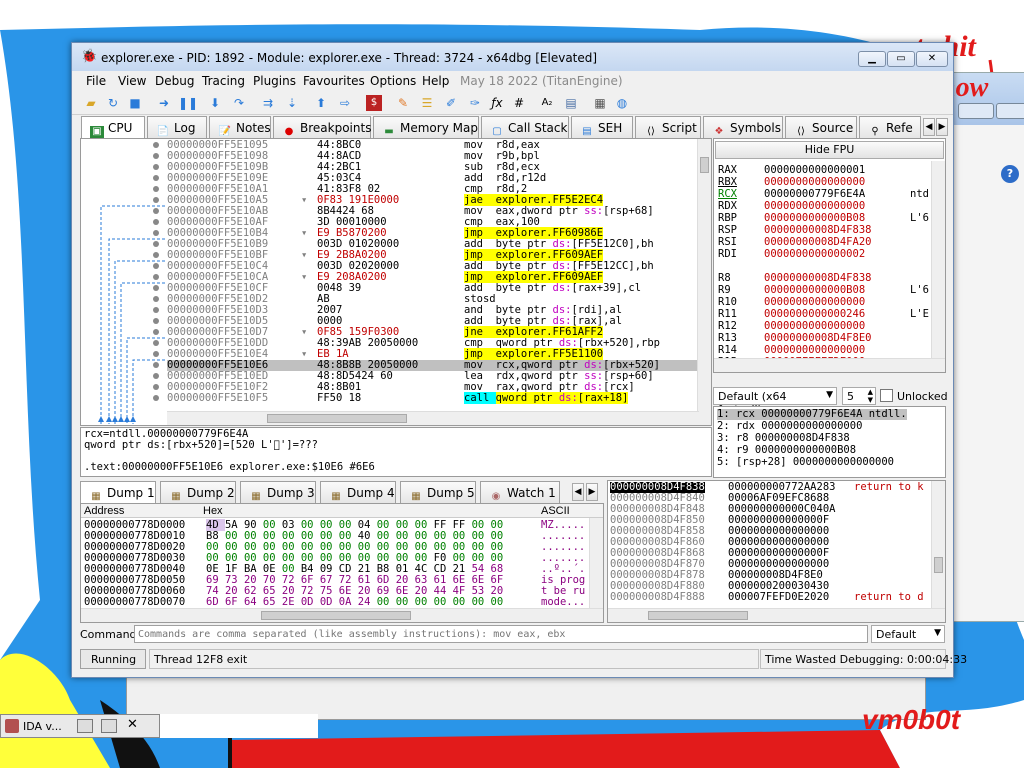 This screenshot has height=768, width=1024. What do you see at coordinates (814, 254) in the screenshot?
I see `register-value: 0000000000000002` at bounding box center [814, 254].